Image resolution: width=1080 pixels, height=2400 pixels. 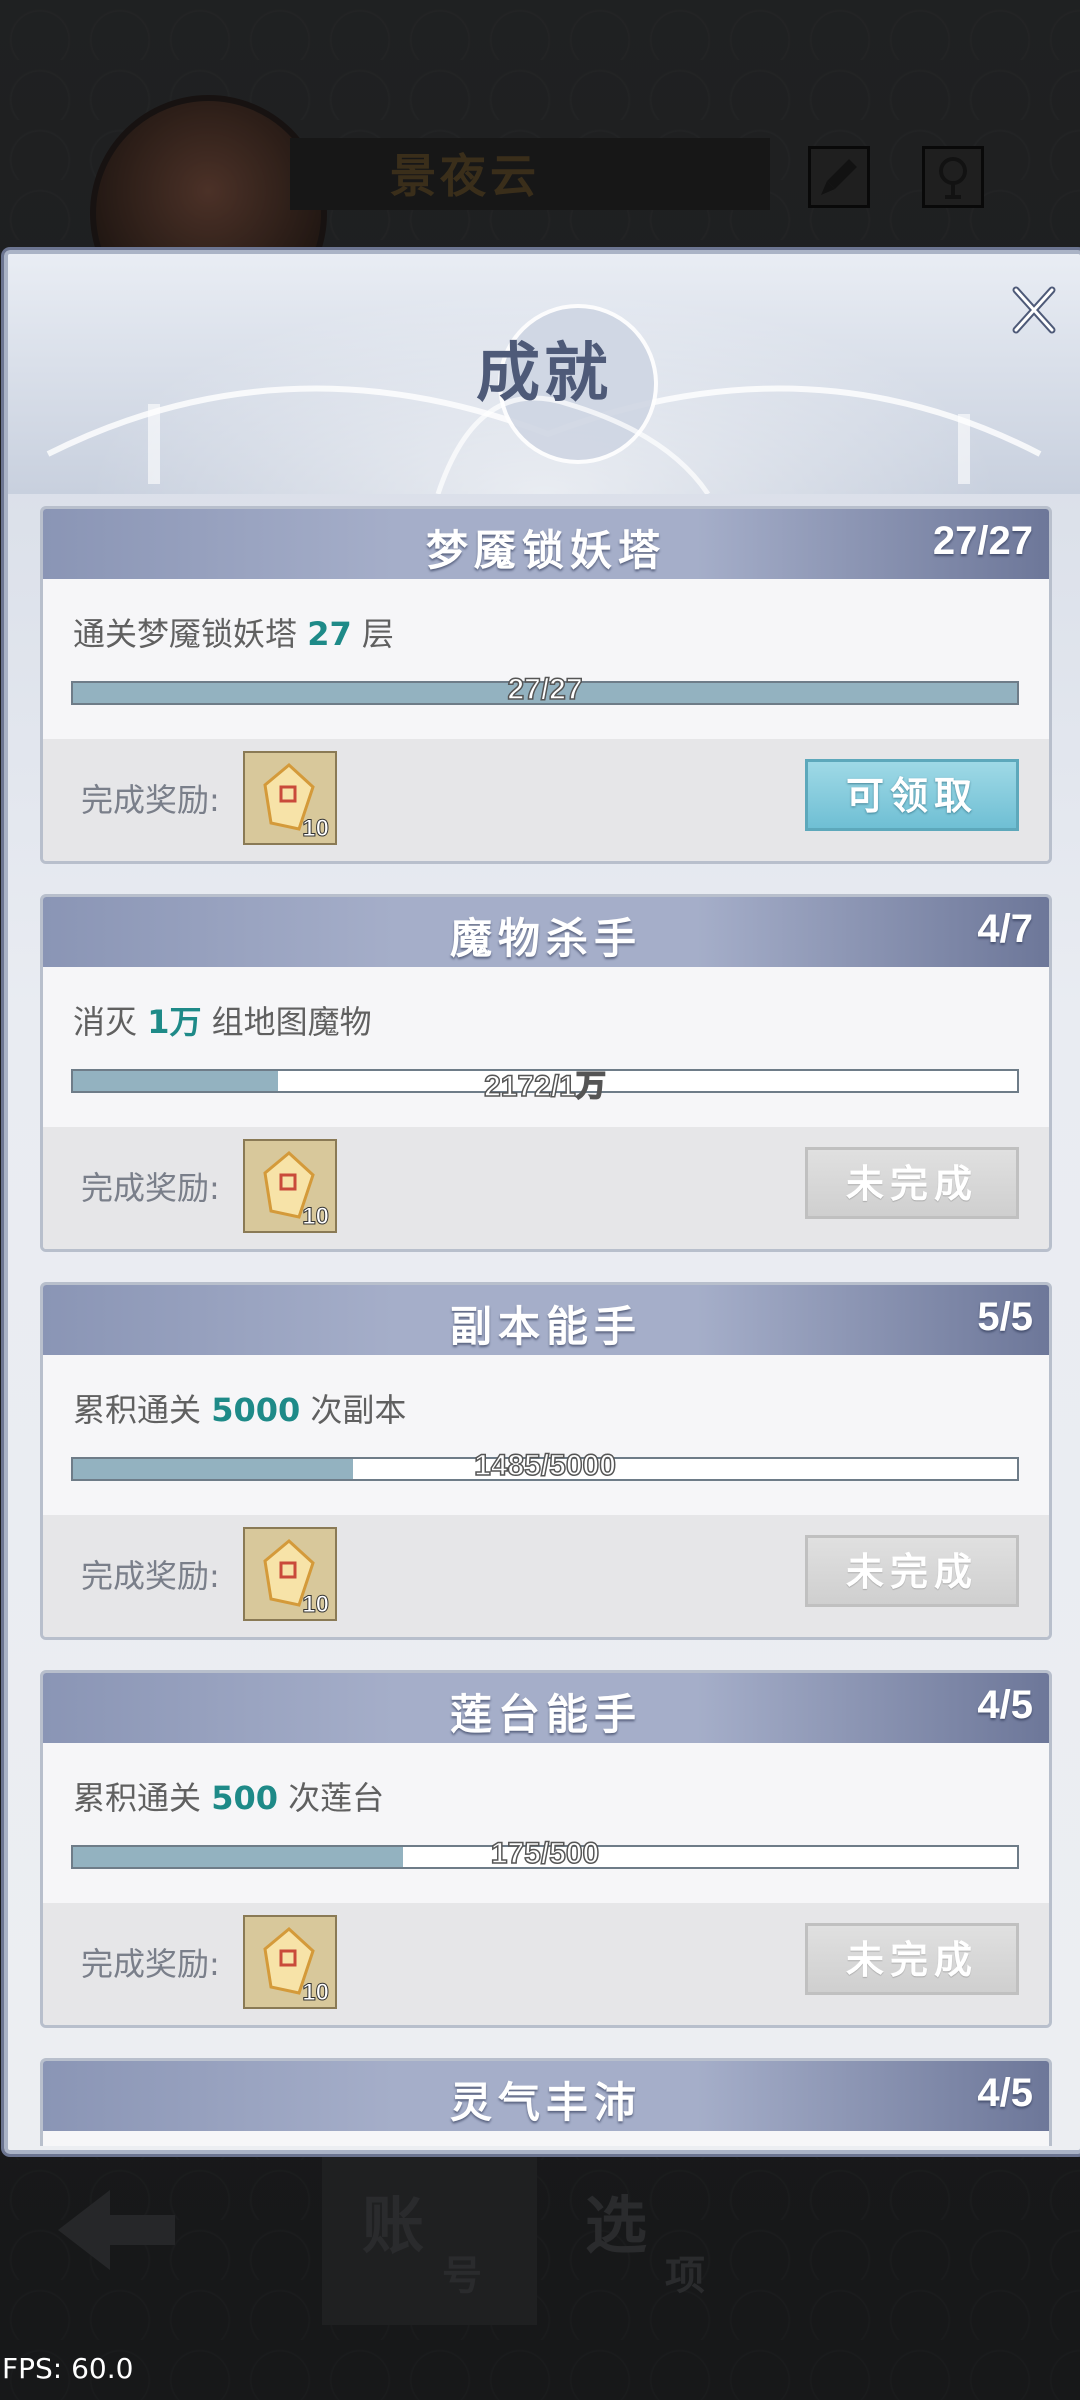 I want to click on close-icon, so click(x=1034, y=310).